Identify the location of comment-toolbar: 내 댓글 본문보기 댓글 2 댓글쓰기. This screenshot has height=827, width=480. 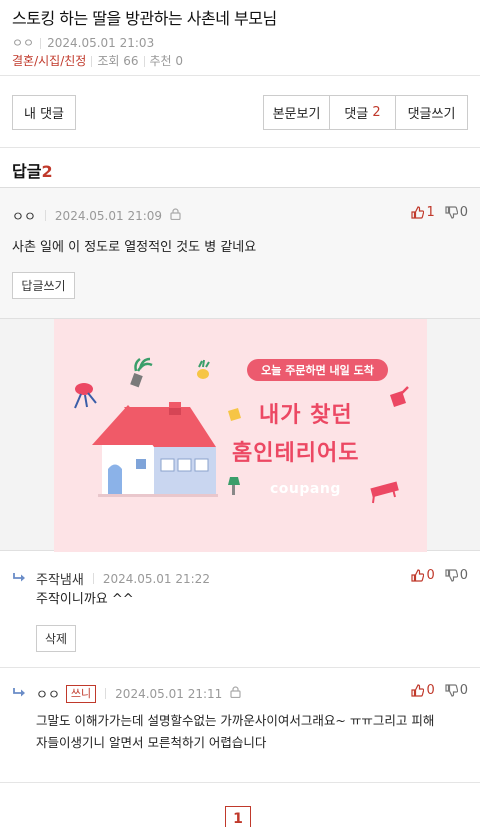
(240, 112).